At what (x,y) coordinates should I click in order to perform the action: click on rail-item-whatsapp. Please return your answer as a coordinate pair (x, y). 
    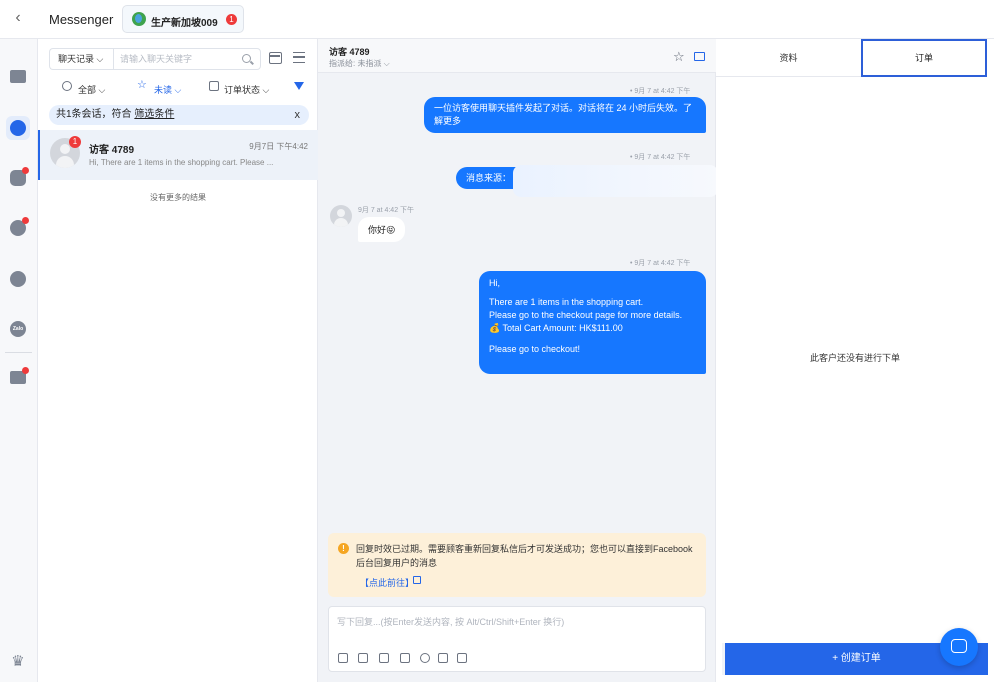
    Looking at the image, I should click on (18, 228).